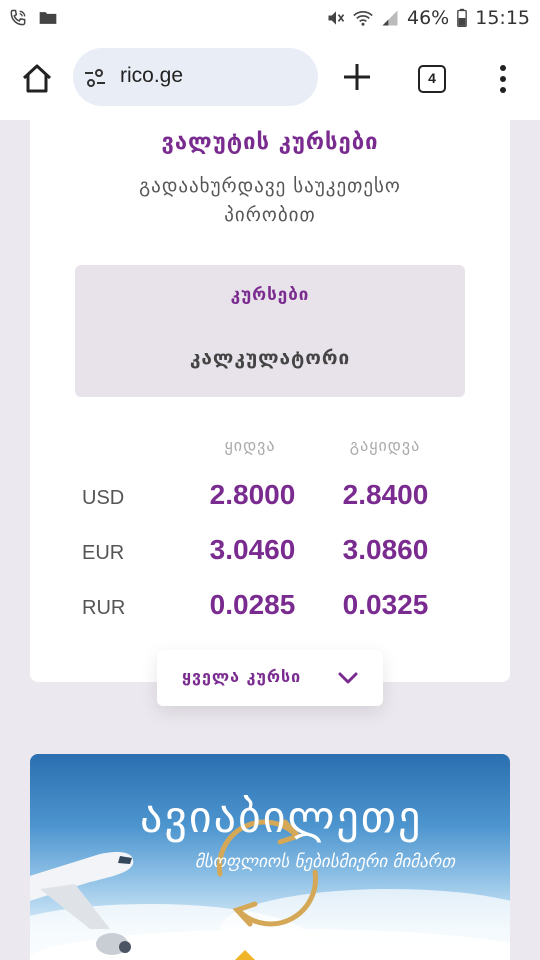 The image size is (540, 960). What do you see at coordinates (48, 18) in the screenshot?
I see `folder-icon` at bounding box center [48, 18].